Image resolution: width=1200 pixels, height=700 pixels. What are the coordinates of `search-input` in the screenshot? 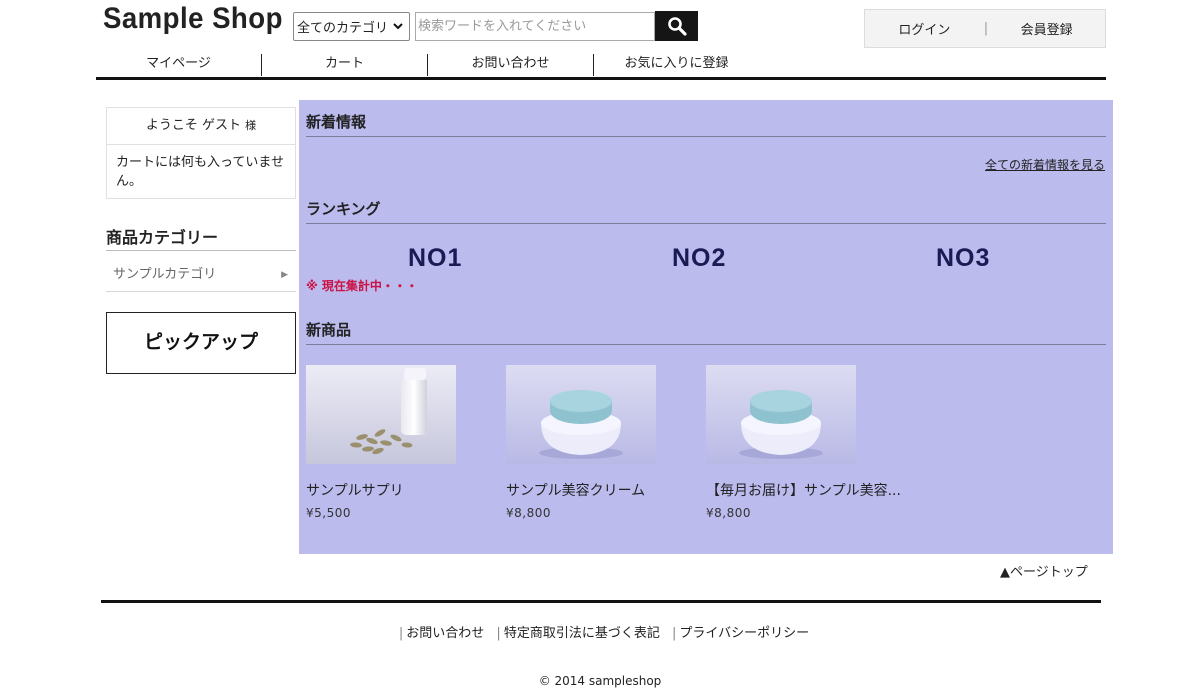 It's located at (535, 26).